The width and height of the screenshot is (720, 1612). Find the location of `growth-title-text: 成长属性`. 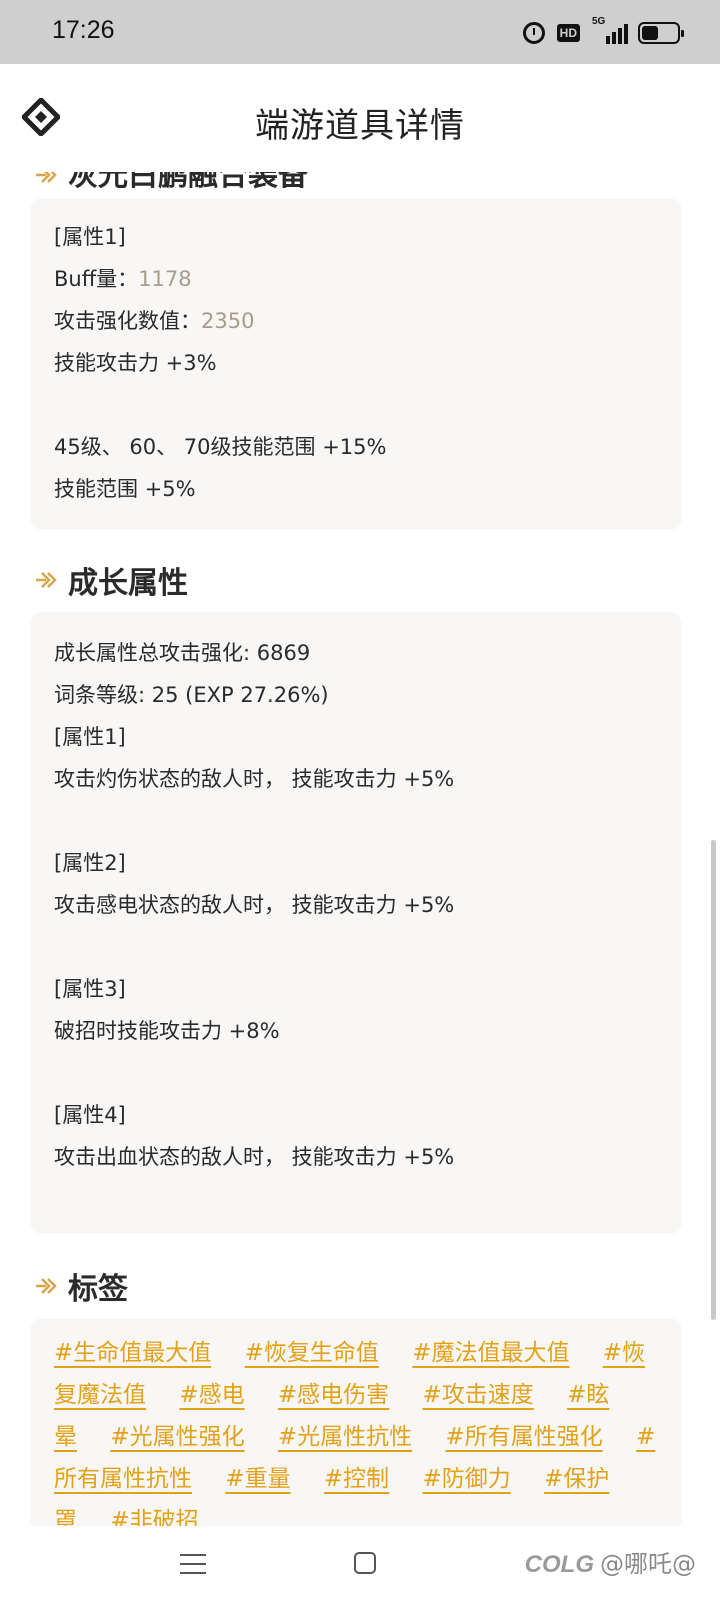

growth-title-text: 成长属性 is located at coordinates (128, 583).